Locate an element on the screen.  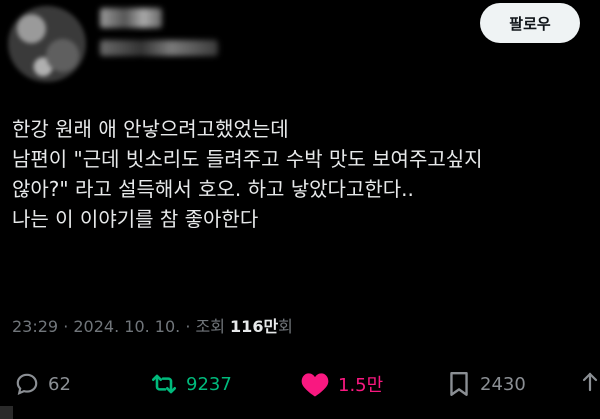
views-count: 116만 is located at coordinates (254, 326).